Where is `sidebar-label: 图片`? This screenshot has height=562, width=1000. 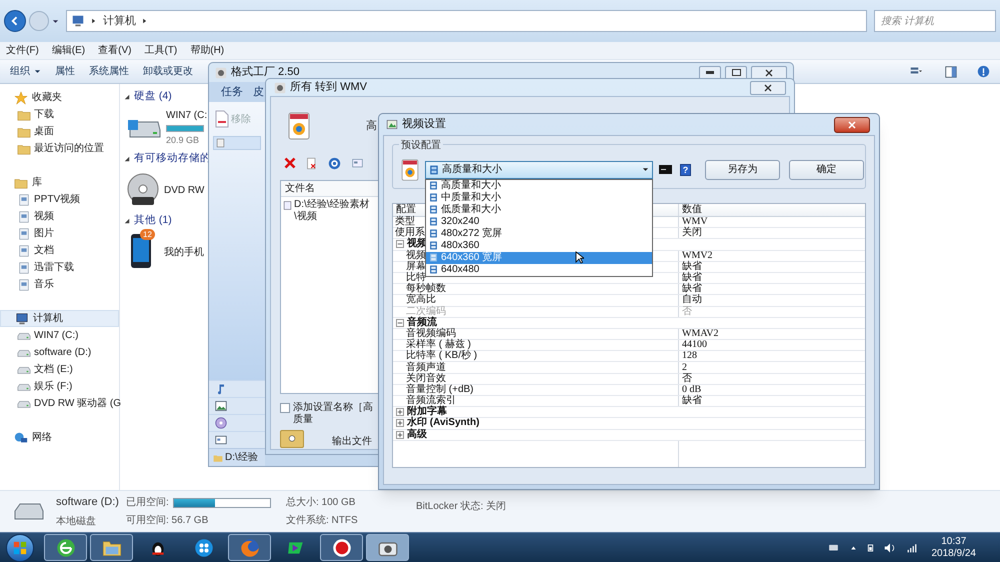
sidebar-label: 图片 is located at coordinates (44, 233).